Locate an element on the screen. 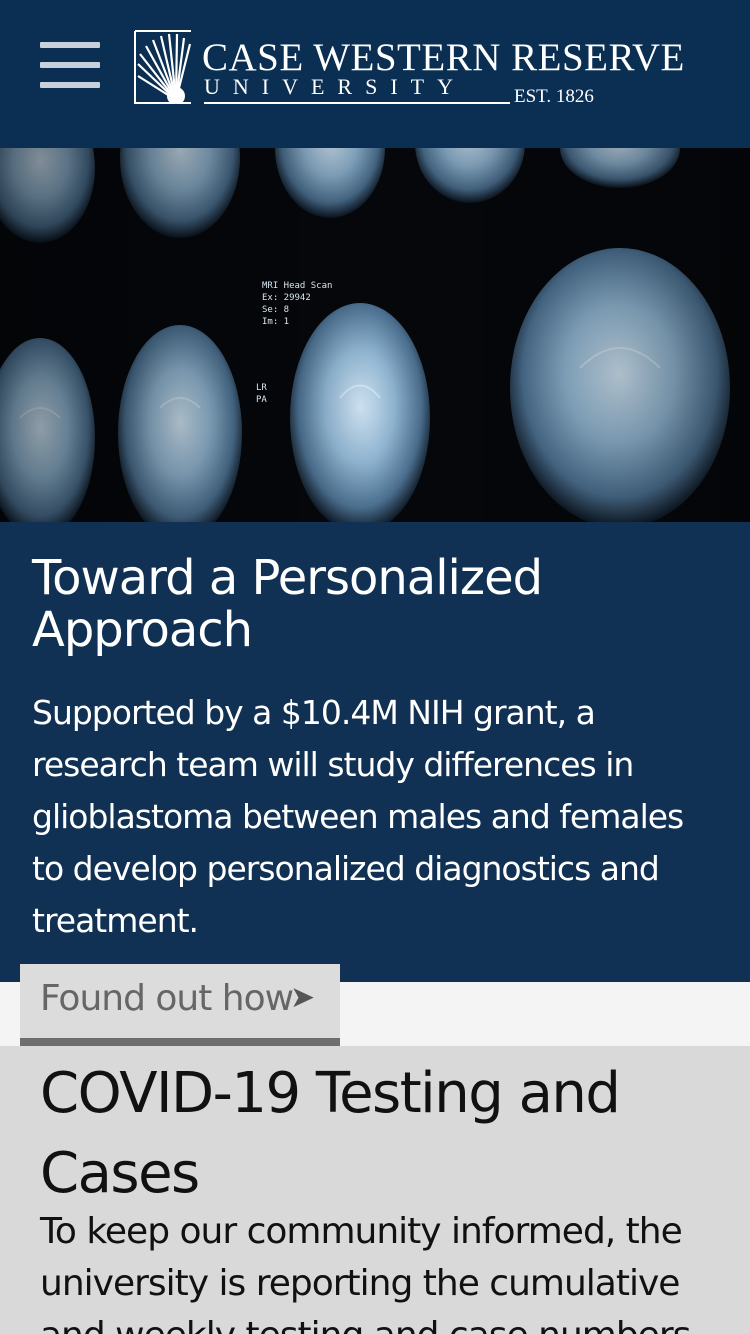 The width and height of the screenshot is (750, 1334). hamburger-menu-icon is located at coordinates (70, 70).